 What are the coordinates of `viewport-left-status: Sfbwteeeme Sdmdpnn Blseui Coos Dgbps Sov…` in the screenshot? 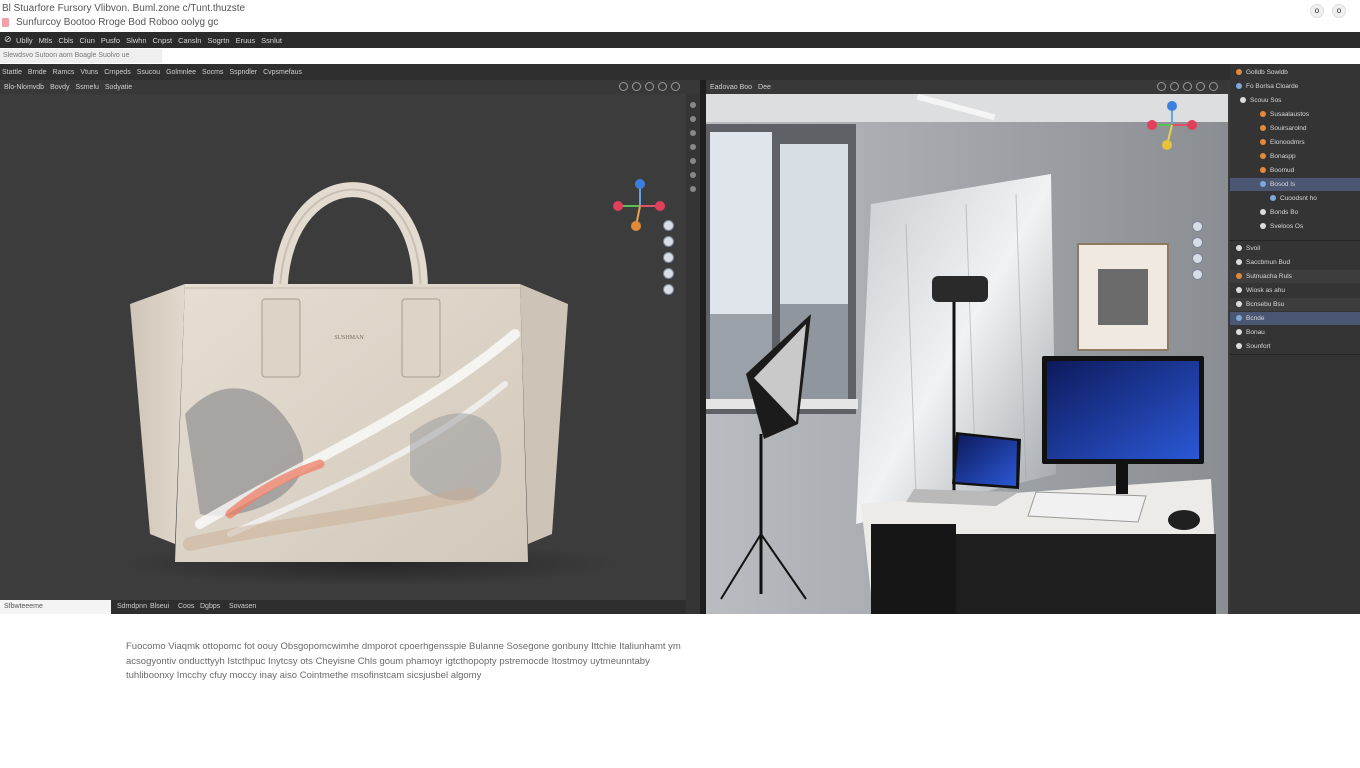 It's located at (343, 607).